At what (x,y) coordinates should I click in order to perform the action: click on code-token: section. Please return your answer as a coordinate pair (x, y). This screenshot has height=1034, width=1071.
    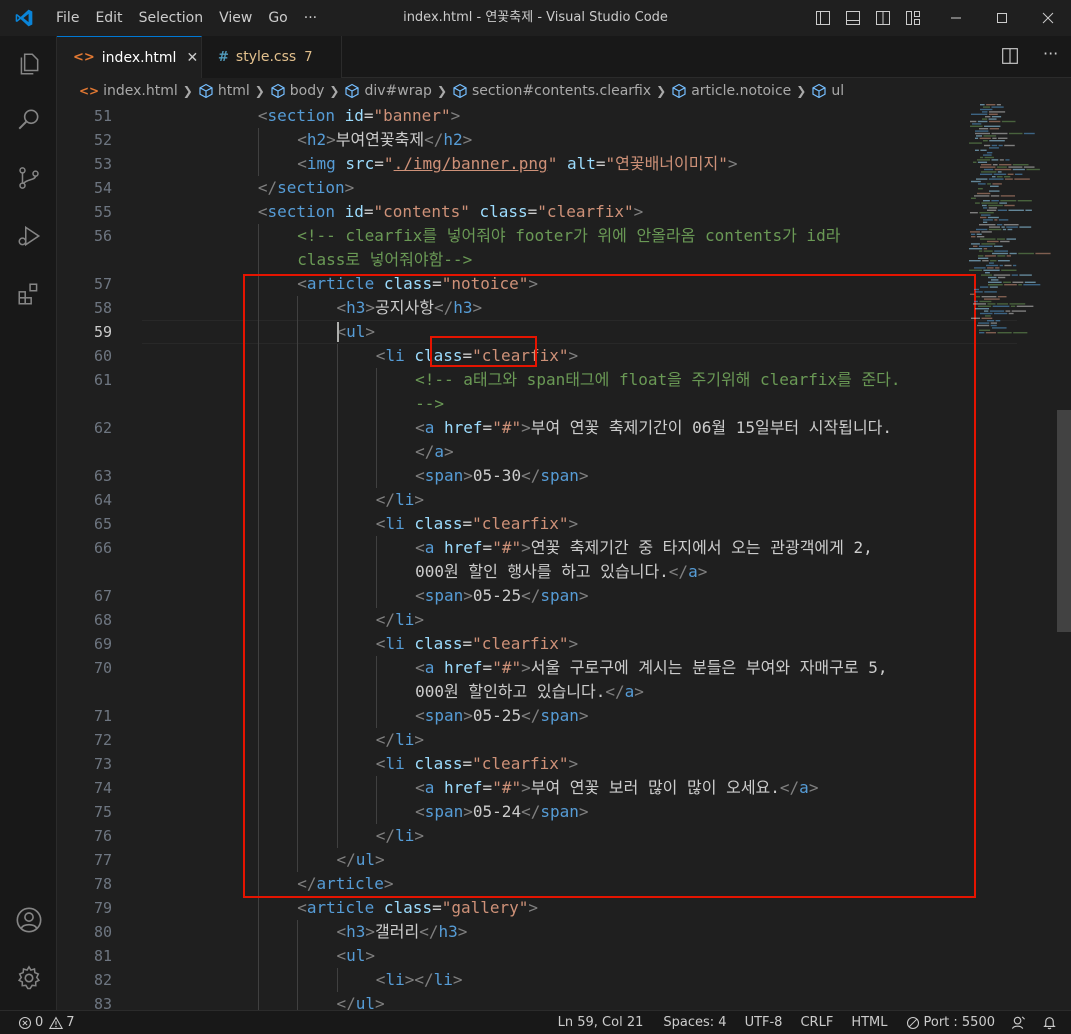
    Looking at the image, I should click on (301, 115).